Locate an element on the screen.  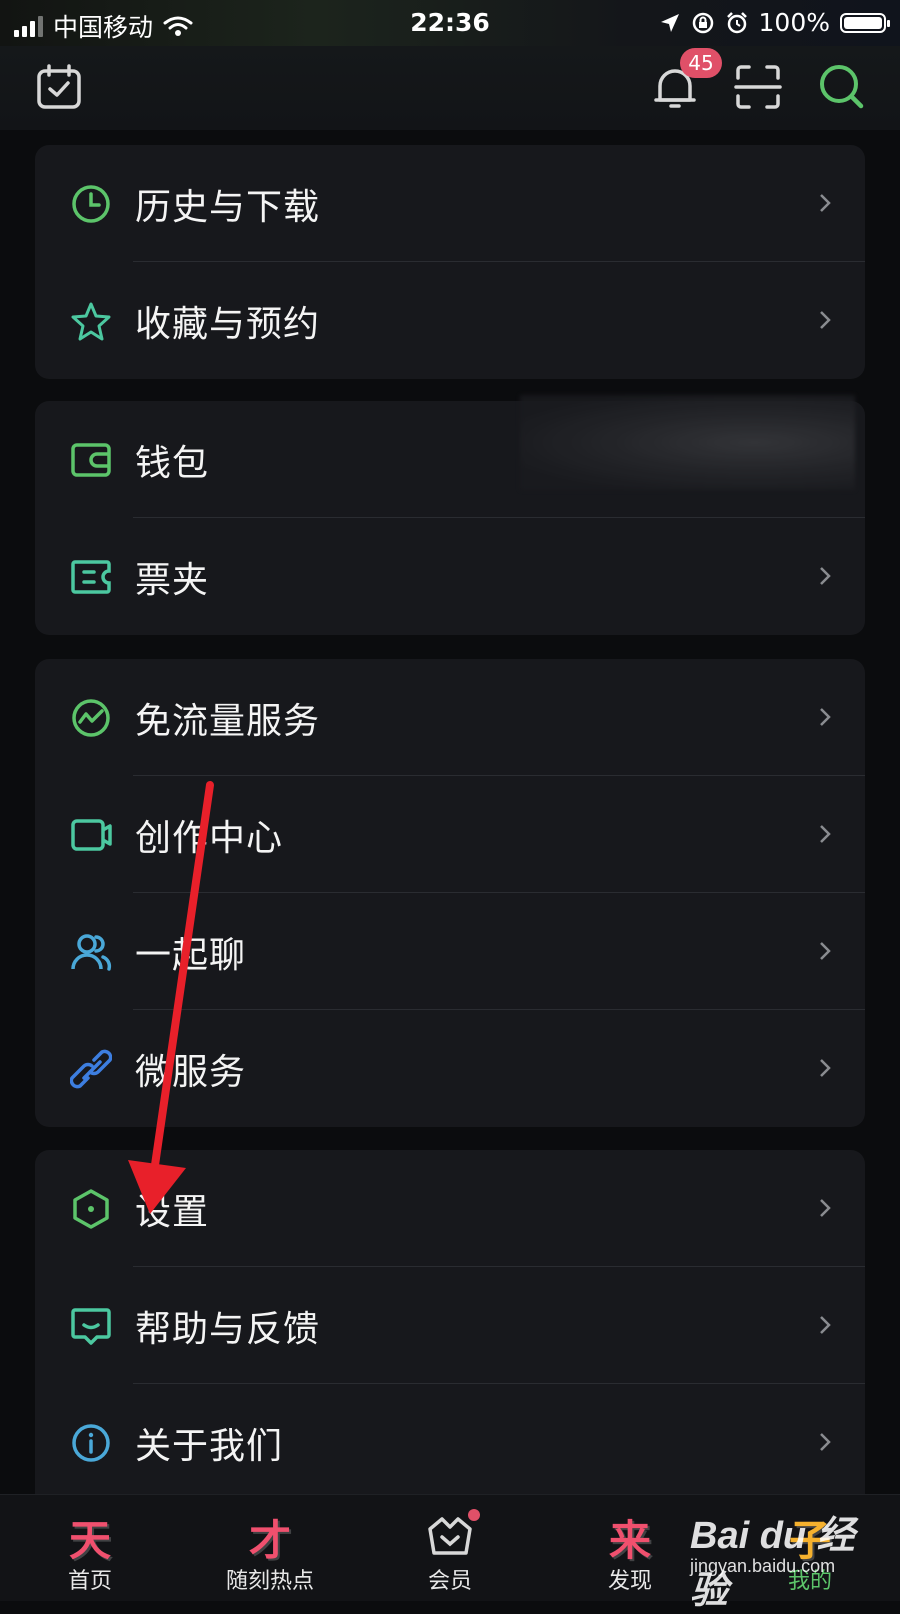
clock-icon is located at coordinates (91, 204).